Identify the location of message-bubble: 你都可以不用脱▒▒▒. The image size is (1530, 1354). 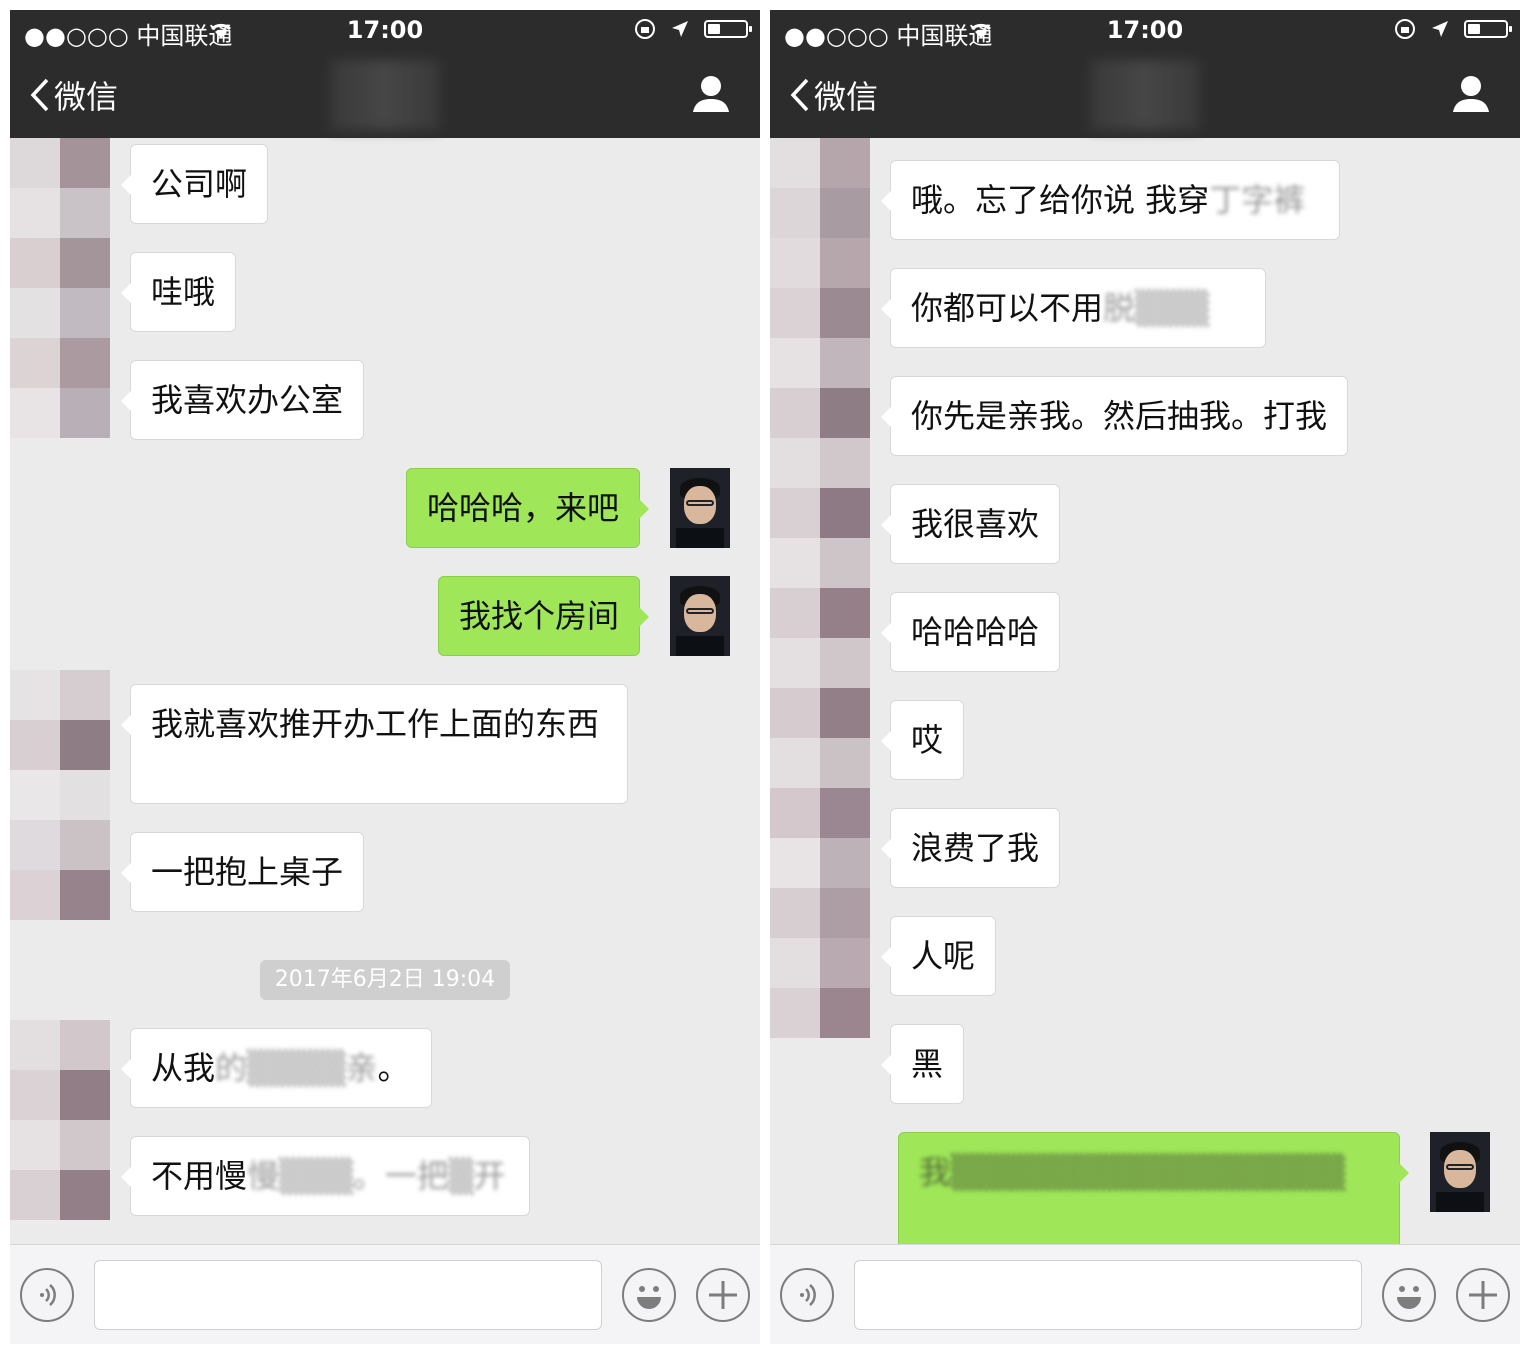
(1073, 308).